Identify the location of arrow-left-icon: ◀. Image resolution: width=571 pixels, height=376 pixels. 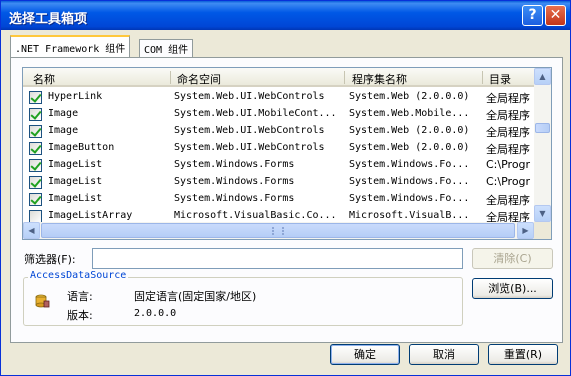
(31, 230).